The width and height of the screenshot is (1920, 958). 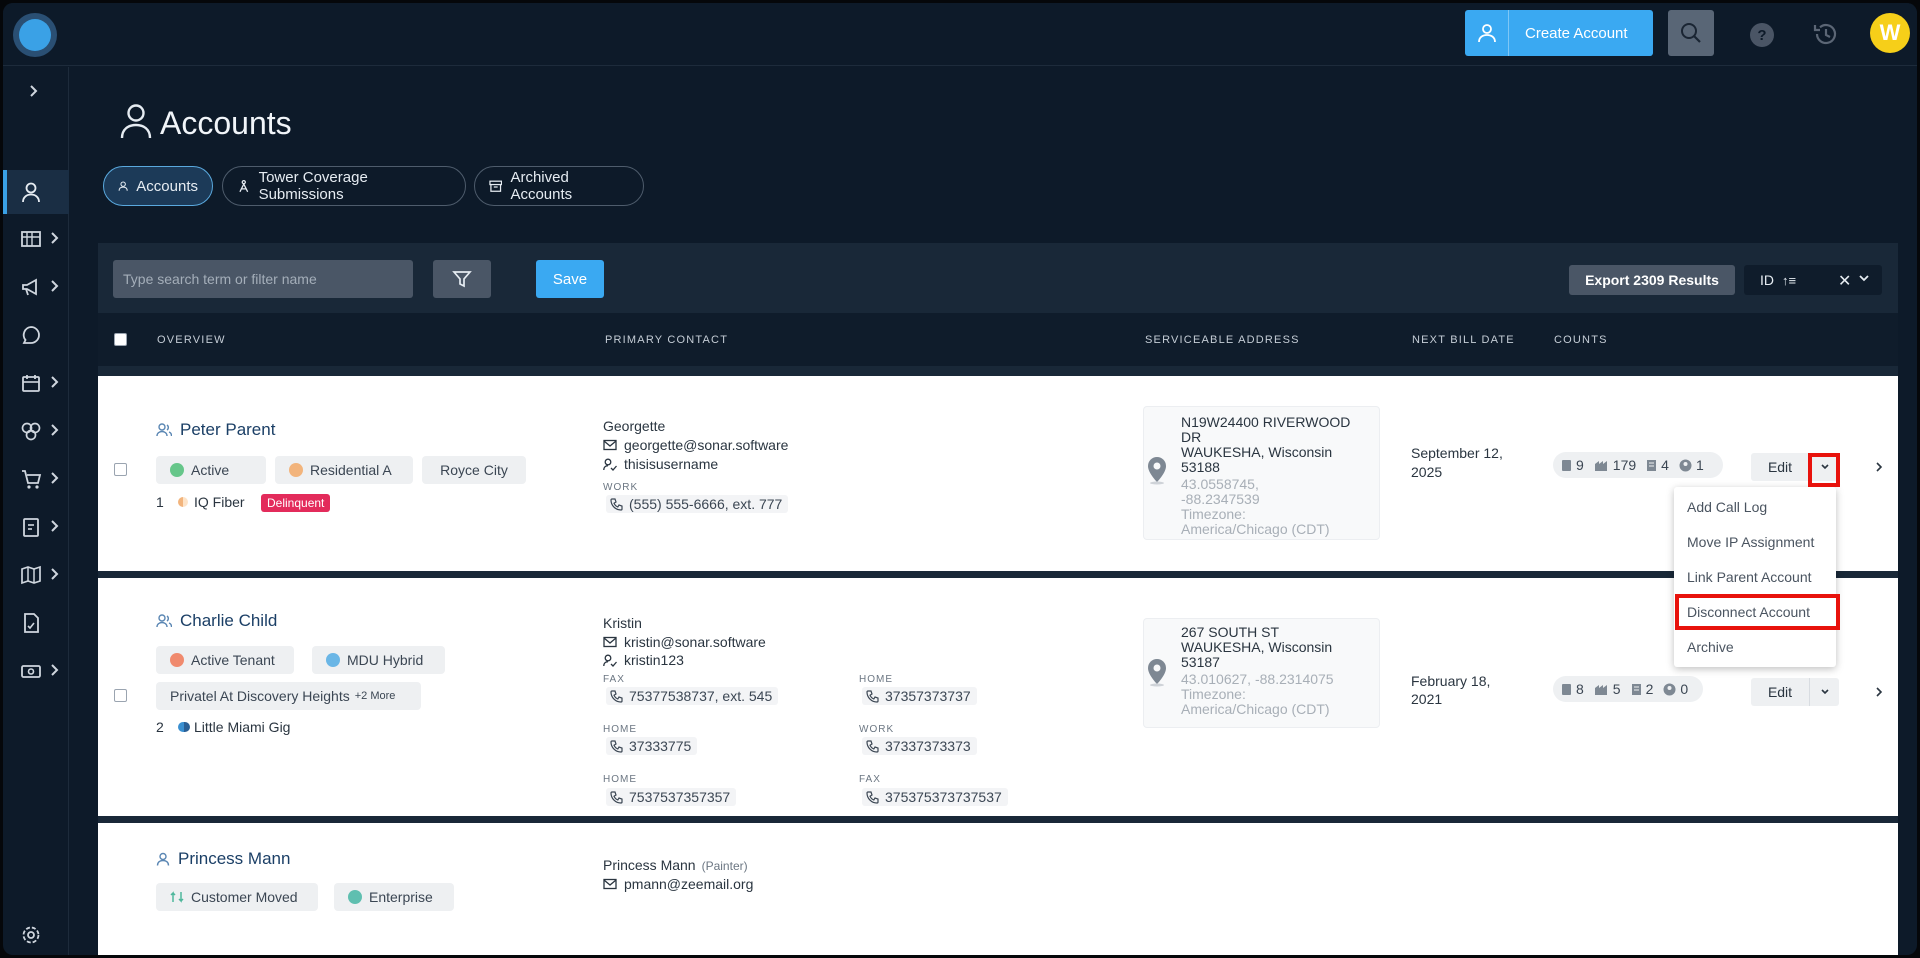 I want to click on contact-email: kristin@sonar.software, so click(x=684, y=642).